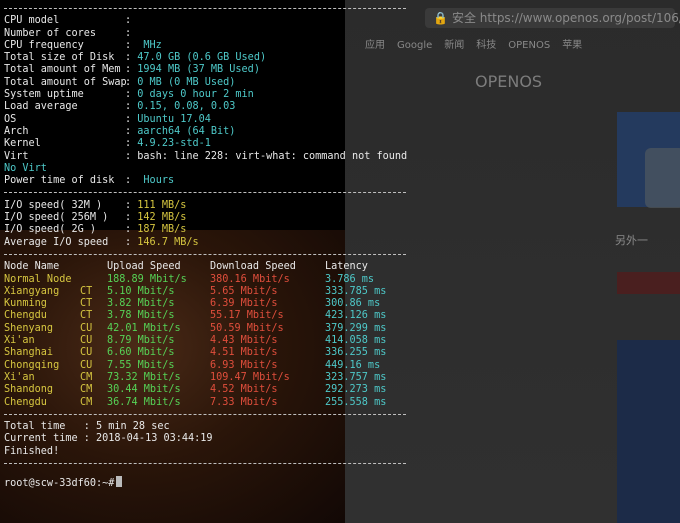 This screenshot has height=523, width=680. I want to click on sysinfo-line: Kernel: 4.9.23-std-1, so click(342, 144).